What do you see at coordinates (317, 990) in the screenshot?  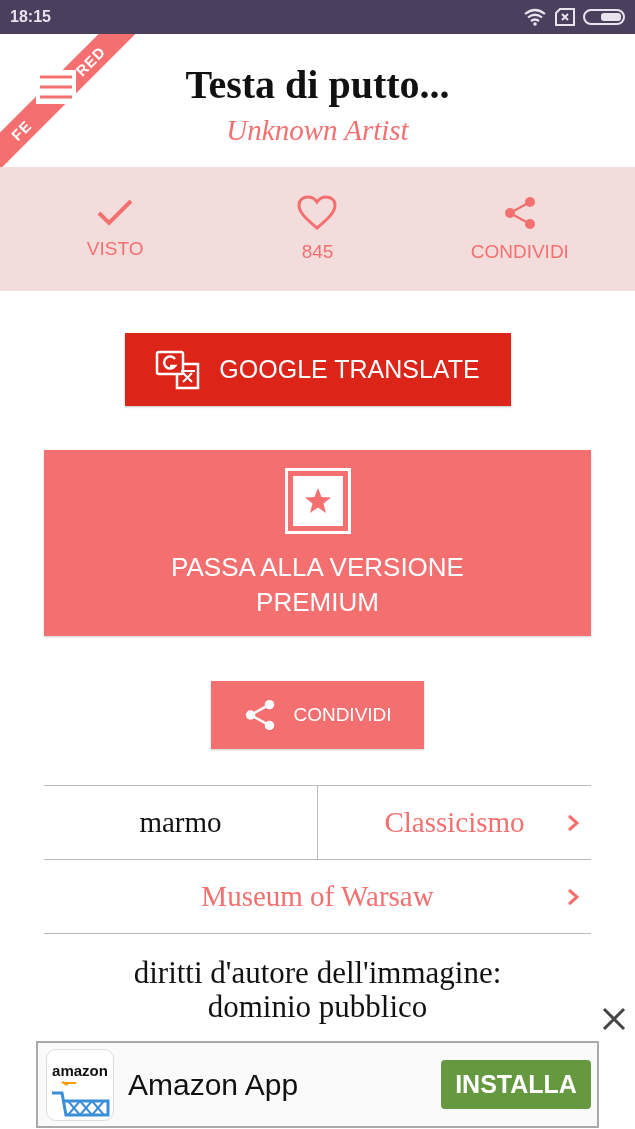 I see `copyright-text: diritti d'autore dell'immagine: dominio pubblico` at bounding box center [317, 990].